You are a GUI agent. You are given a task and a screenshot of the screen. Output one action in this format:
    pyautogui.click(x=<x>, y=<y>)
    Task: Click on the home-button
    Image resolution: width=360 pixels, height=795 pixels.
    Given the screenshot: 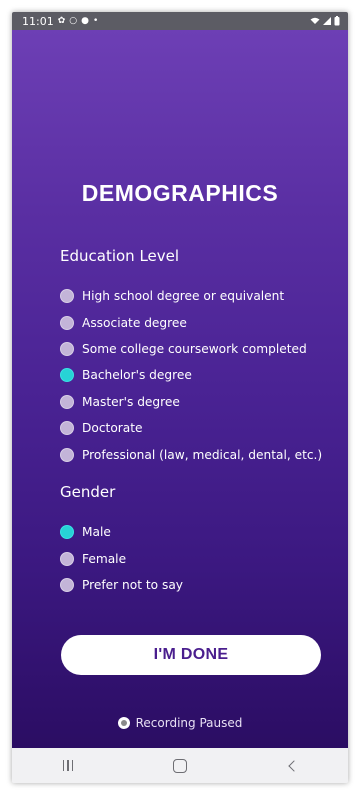 What is the action you would take?
    pyautogui.click(x=180, y=766)
    